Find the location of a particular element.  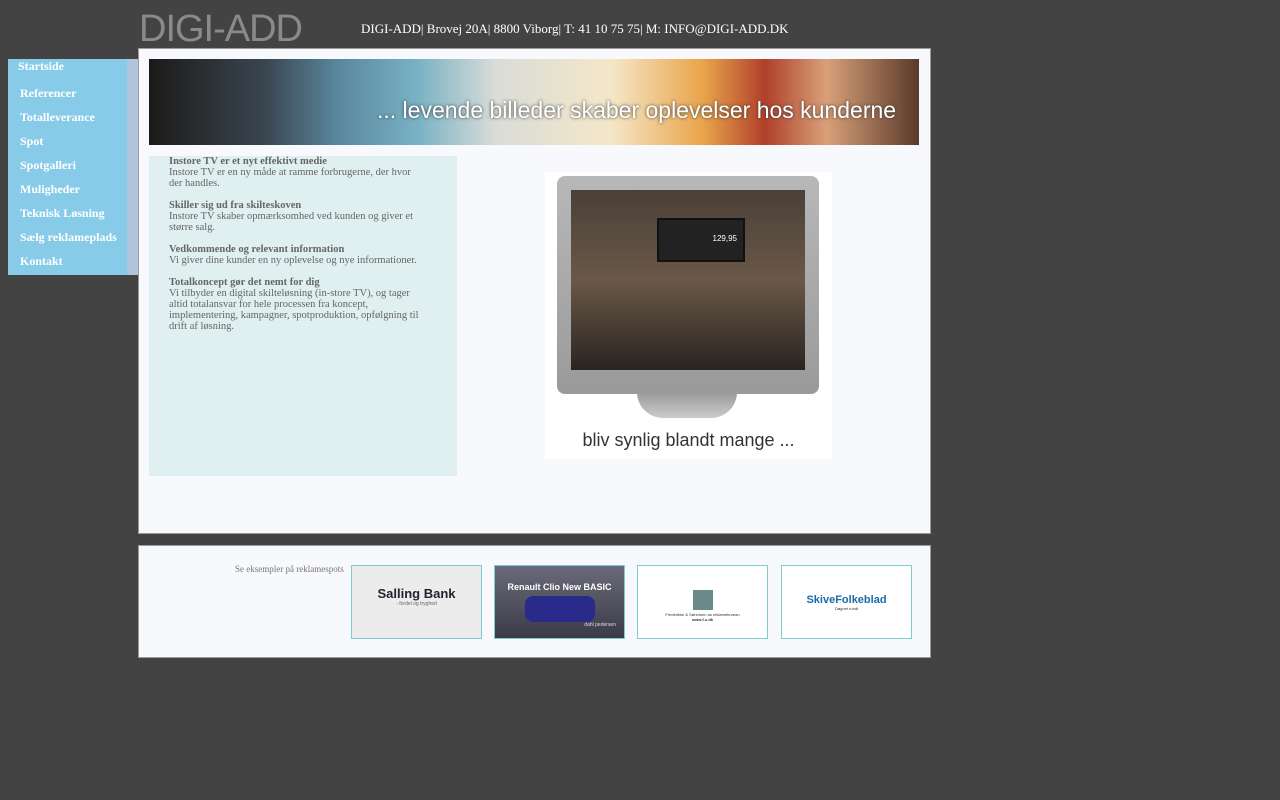

nav-teknisk-losning: Teknisk Løsning is located at coordinates (67, 213).